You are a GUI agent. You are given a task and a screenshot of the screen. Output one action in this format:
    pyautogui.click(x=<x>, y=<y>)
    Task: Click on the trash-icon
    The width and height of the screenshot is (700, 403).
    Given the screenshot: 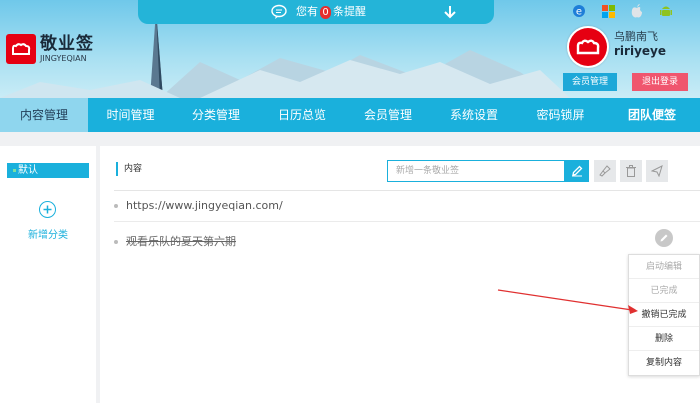 What is the action you would take?
    pyautogui.click(x=631, y=171)
    